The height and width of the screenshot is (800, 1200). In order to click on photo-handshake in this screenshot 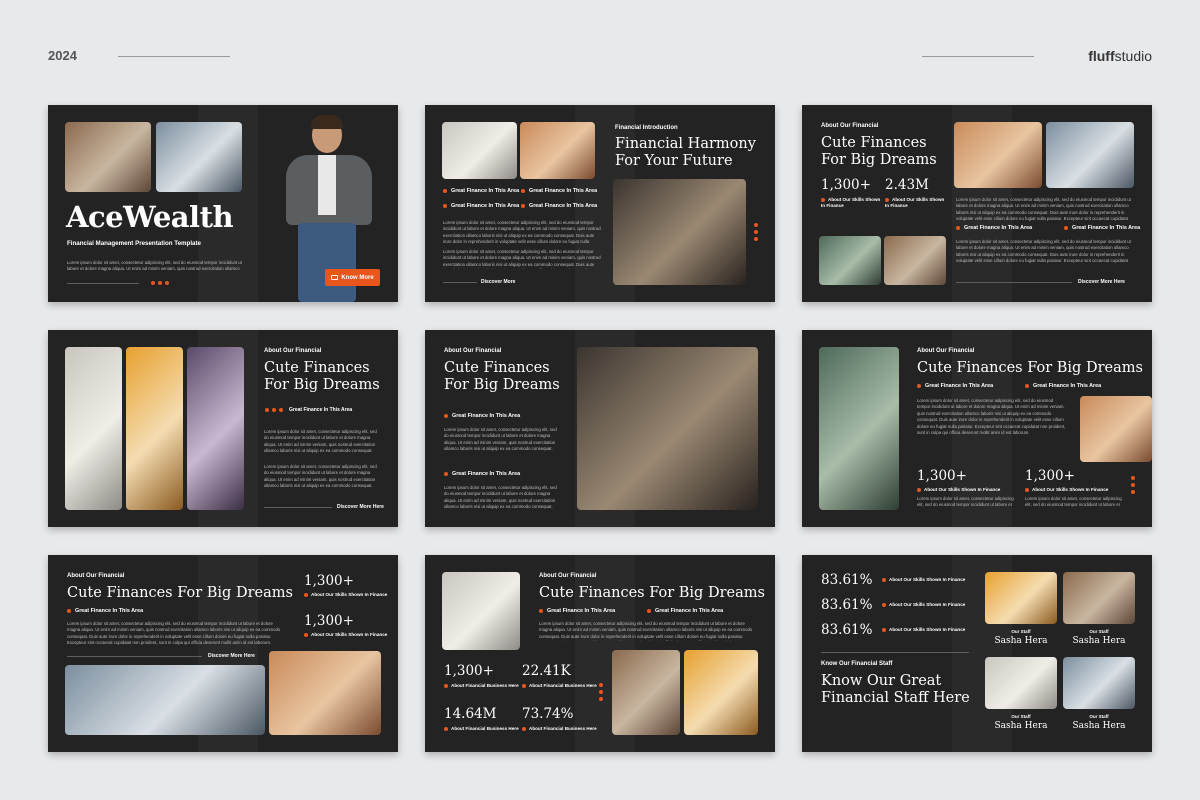, I will do `click(165, 700)`.